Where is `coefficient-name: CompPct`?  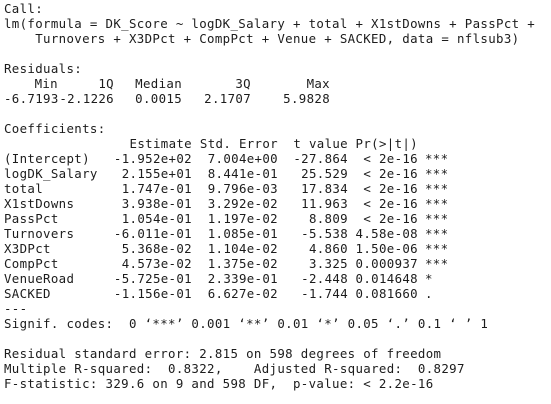
coefficient-name: CompPct is located at coordinates (31, 263).